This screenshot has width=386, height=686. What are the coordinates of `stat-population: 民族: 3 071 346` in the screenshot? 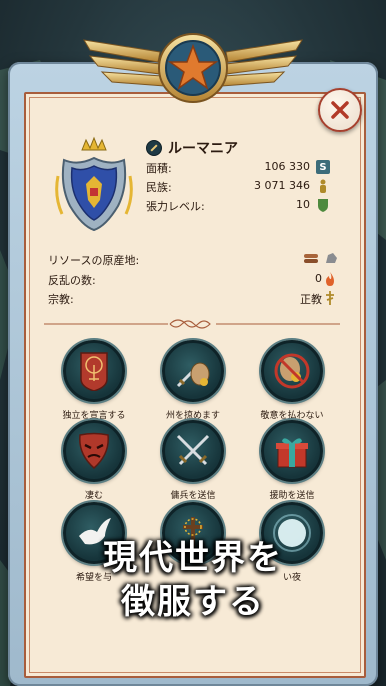 It's located at (240, 187).